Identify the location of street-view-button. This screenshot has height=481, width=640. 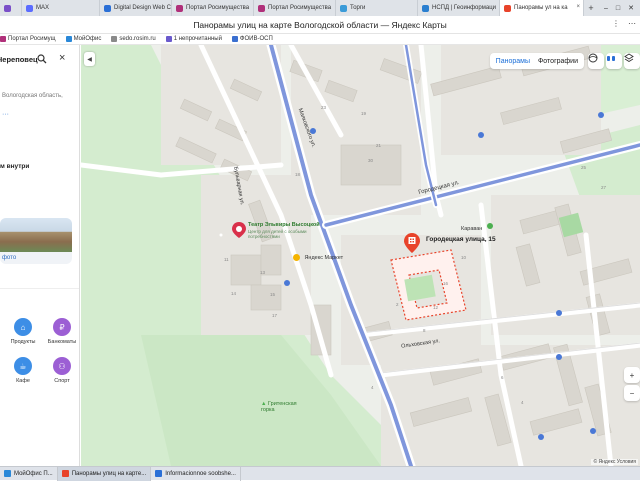
(614, 61).